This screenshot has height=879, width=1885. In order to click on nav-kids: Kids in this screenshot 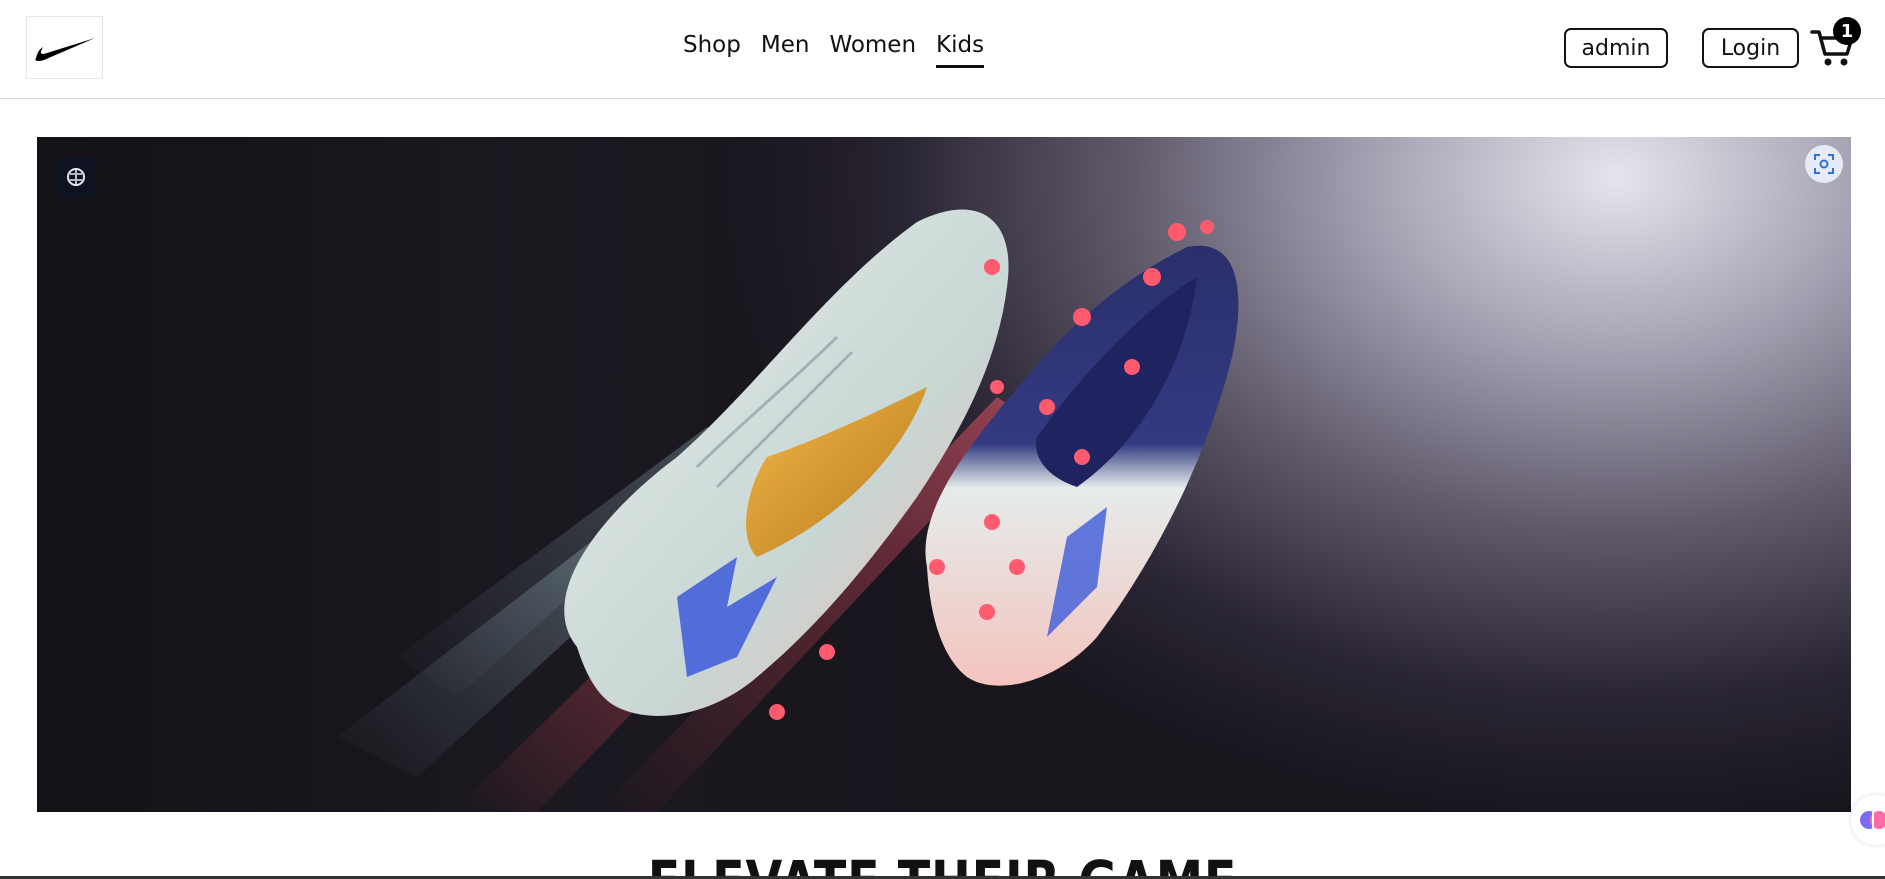, I will do `click(960, 50)`.